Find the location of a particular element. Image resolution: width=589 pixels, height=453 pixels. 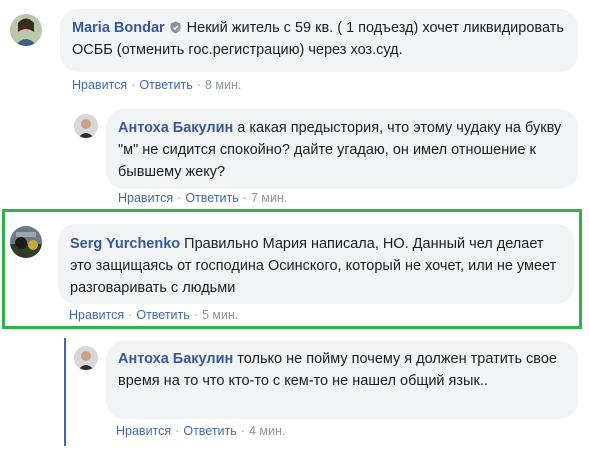

timestamp: 8 мин. is located at coordinates (223, 85).